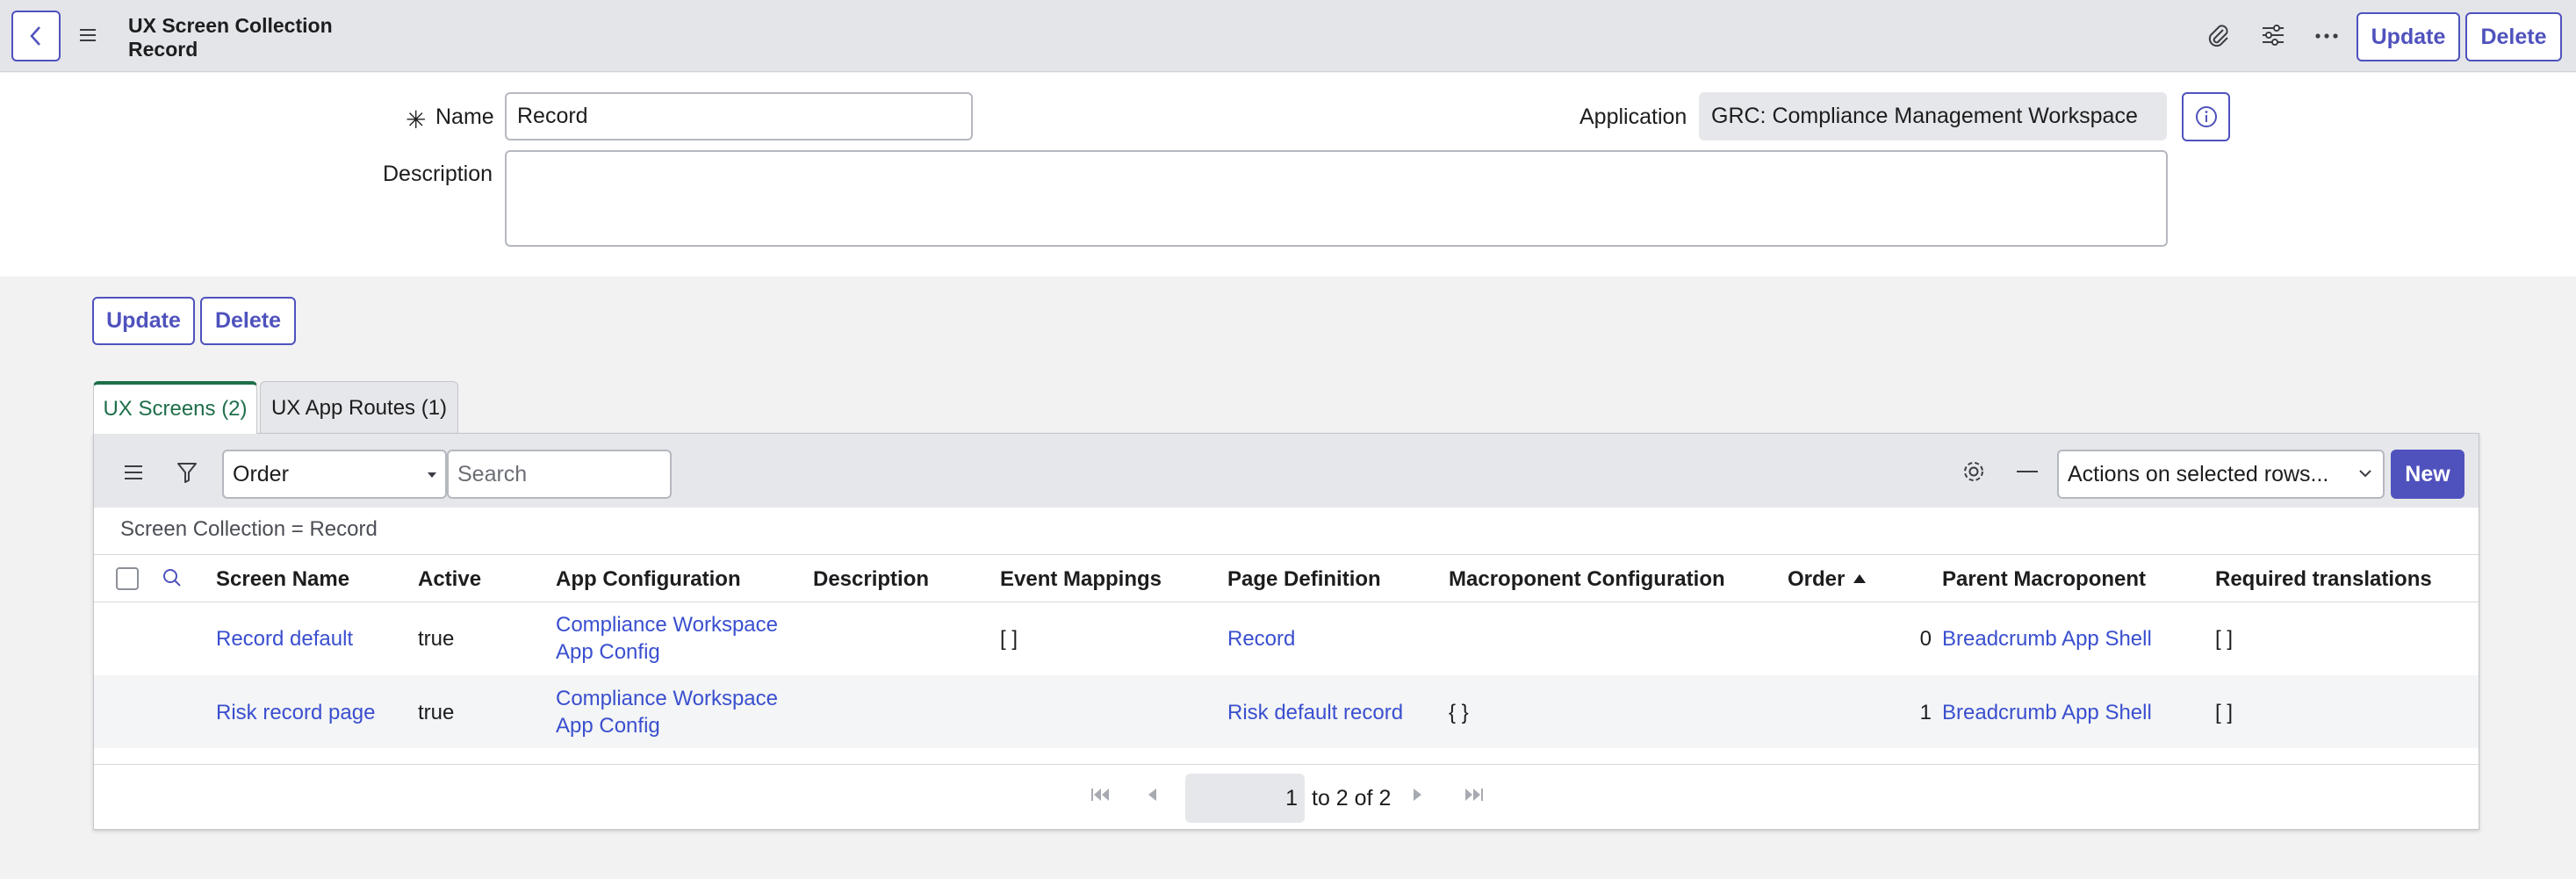 Image resolution: width=2576 pixels, height=879 pixels. What do you see at coordinates (1816, 579) in the screenshot?
I see `col-order: Order` at bounding box center [1816, 579].